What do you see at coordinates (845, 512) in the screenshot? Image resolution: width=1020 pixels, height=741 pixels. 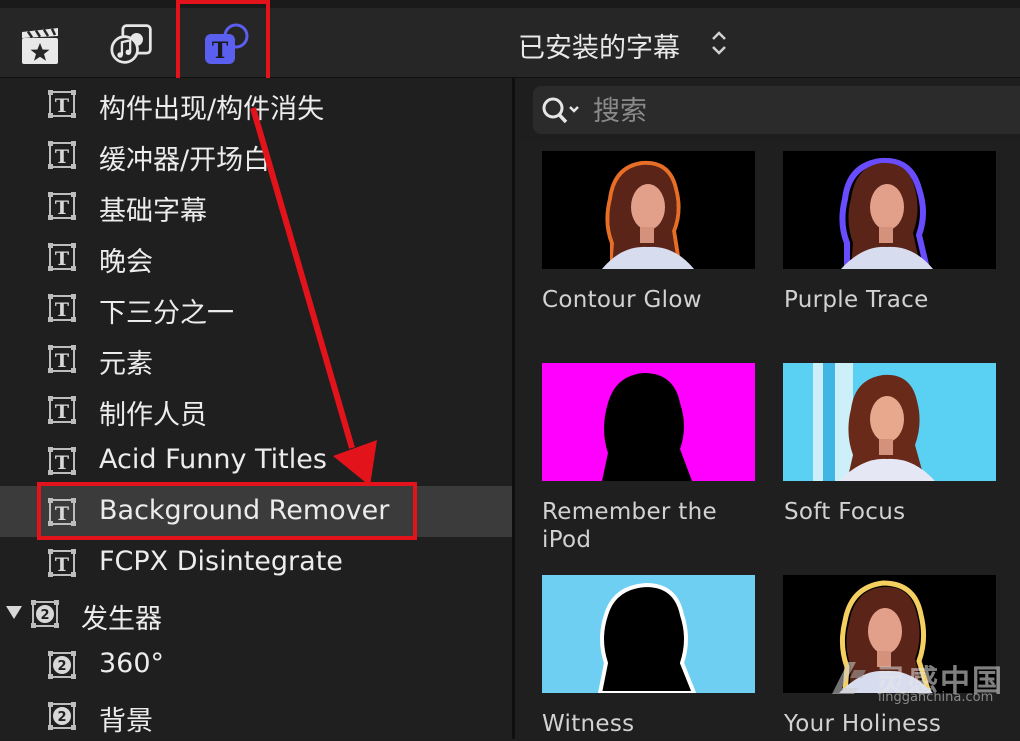 I see `thumbnail-label: Soft Focus` at bounding box center [845, 512].